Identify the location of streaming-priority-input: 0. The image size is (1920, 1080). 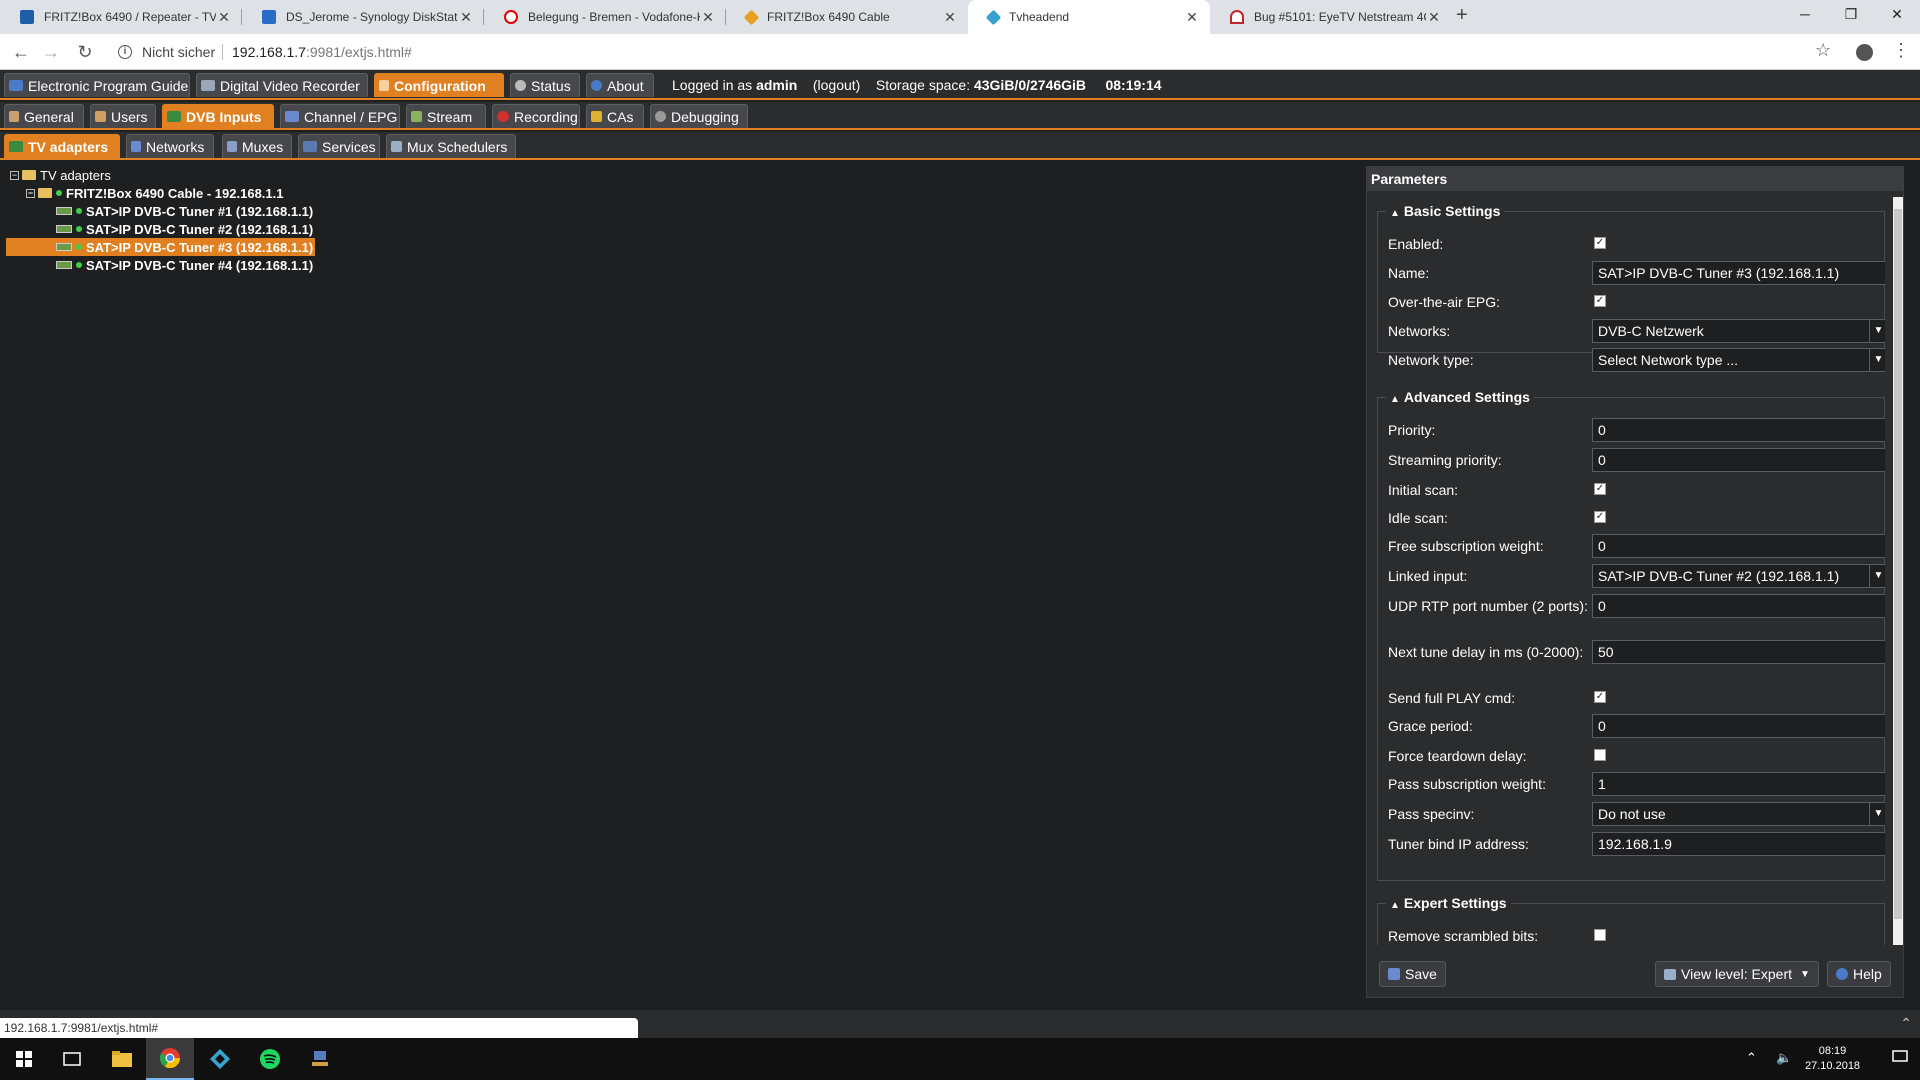
(1738, 460).